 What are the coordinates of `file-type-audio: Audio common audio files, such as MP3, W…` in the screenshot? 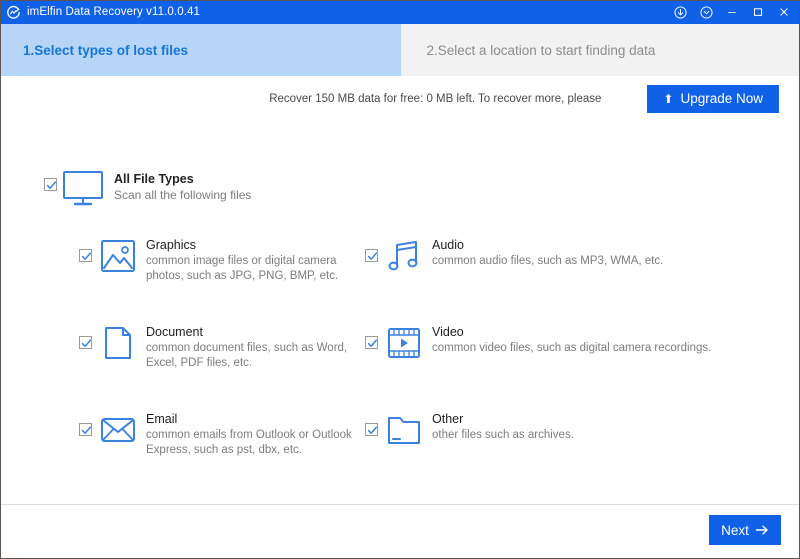 It's located at (563, 281).